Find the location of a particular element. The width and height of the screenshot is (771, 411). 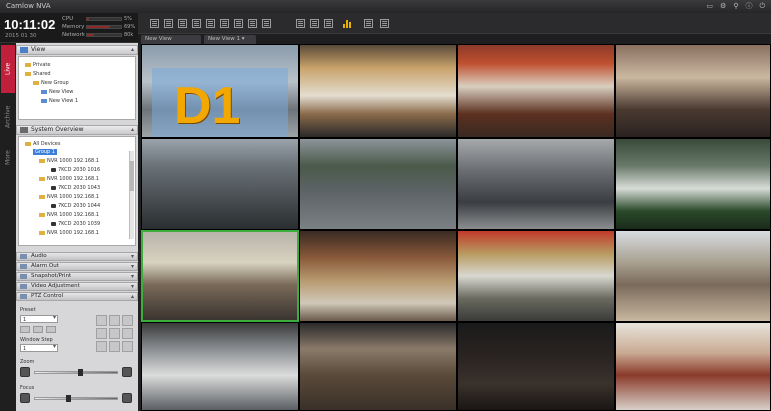

tab-archive: Archive is located at coordinates (8, 117).